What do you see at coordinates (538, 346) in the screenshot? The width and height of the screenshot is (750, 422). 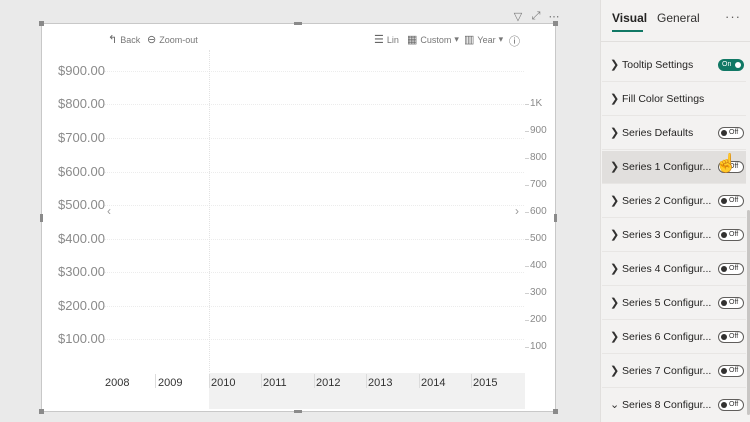 I see `y-right-tick-label: 100` at bounding box center [538, 346].